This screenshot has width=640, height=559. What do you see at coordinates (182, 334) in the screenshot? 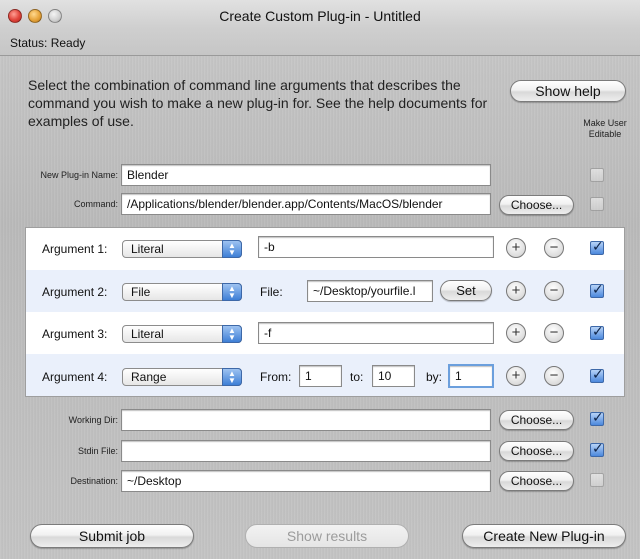
I see `argument-3-type-popup: Literal ▲ ▼` at bounding box center [182, 334].